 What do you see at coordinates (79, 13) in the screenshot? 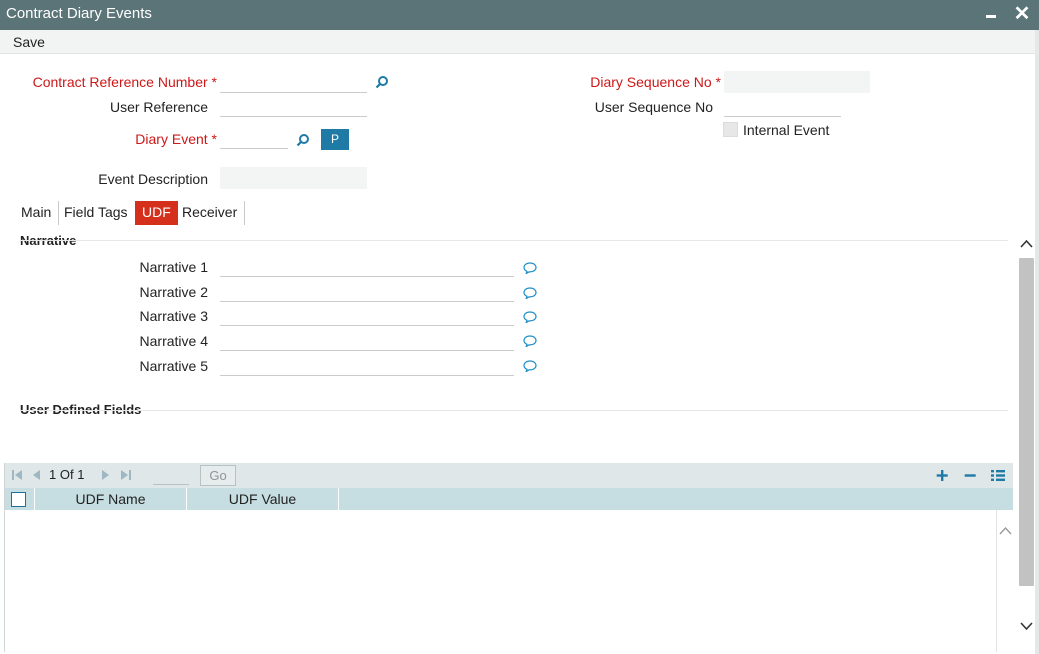
I see `window-title: Contract Diary Events` at bounding box center [79, 13].